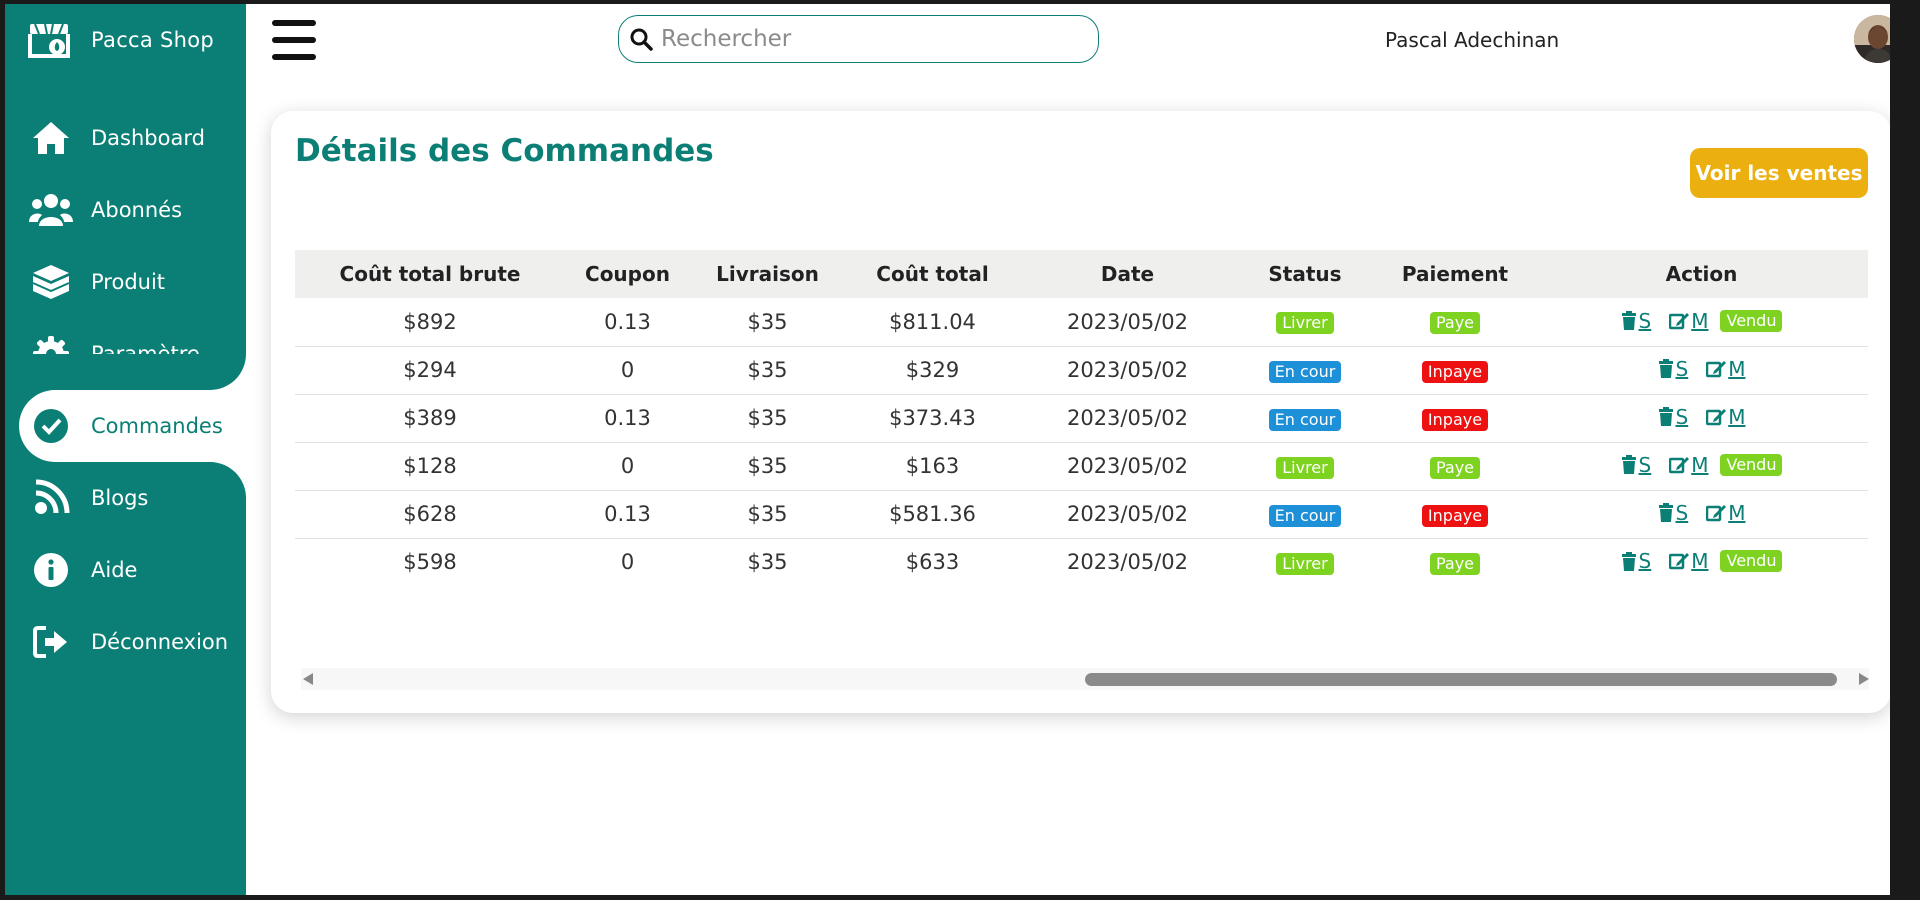 The image size is (1920, 900). I want to click on status-cell: En cour, so click(1305, 370).